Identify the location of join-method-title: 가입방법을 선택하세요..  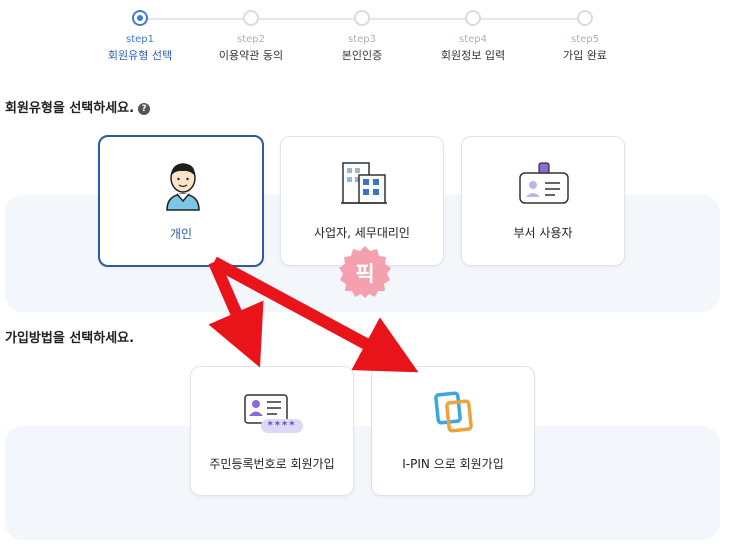
(70, 338).